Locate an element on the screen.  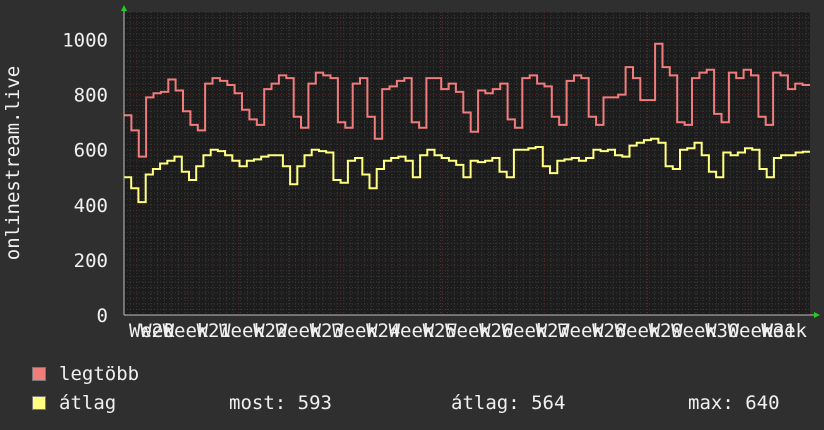
legend-swatch-avg is located at coordinates (39, 403).